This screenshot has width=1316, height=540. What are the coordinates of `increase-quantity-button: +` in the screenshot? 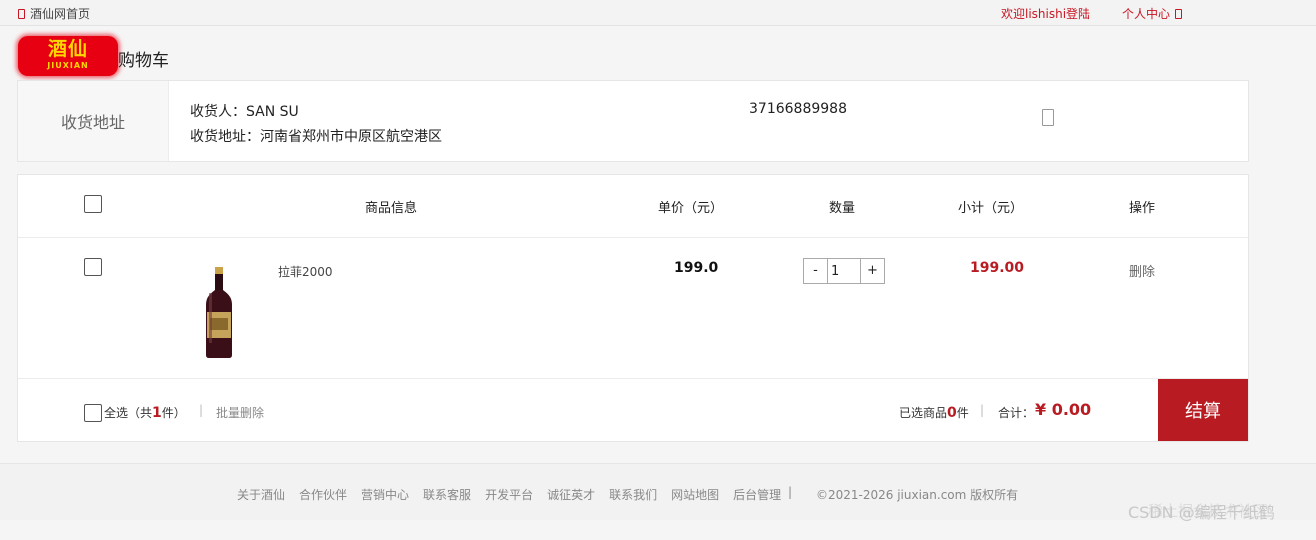 It's located at (872, 271).